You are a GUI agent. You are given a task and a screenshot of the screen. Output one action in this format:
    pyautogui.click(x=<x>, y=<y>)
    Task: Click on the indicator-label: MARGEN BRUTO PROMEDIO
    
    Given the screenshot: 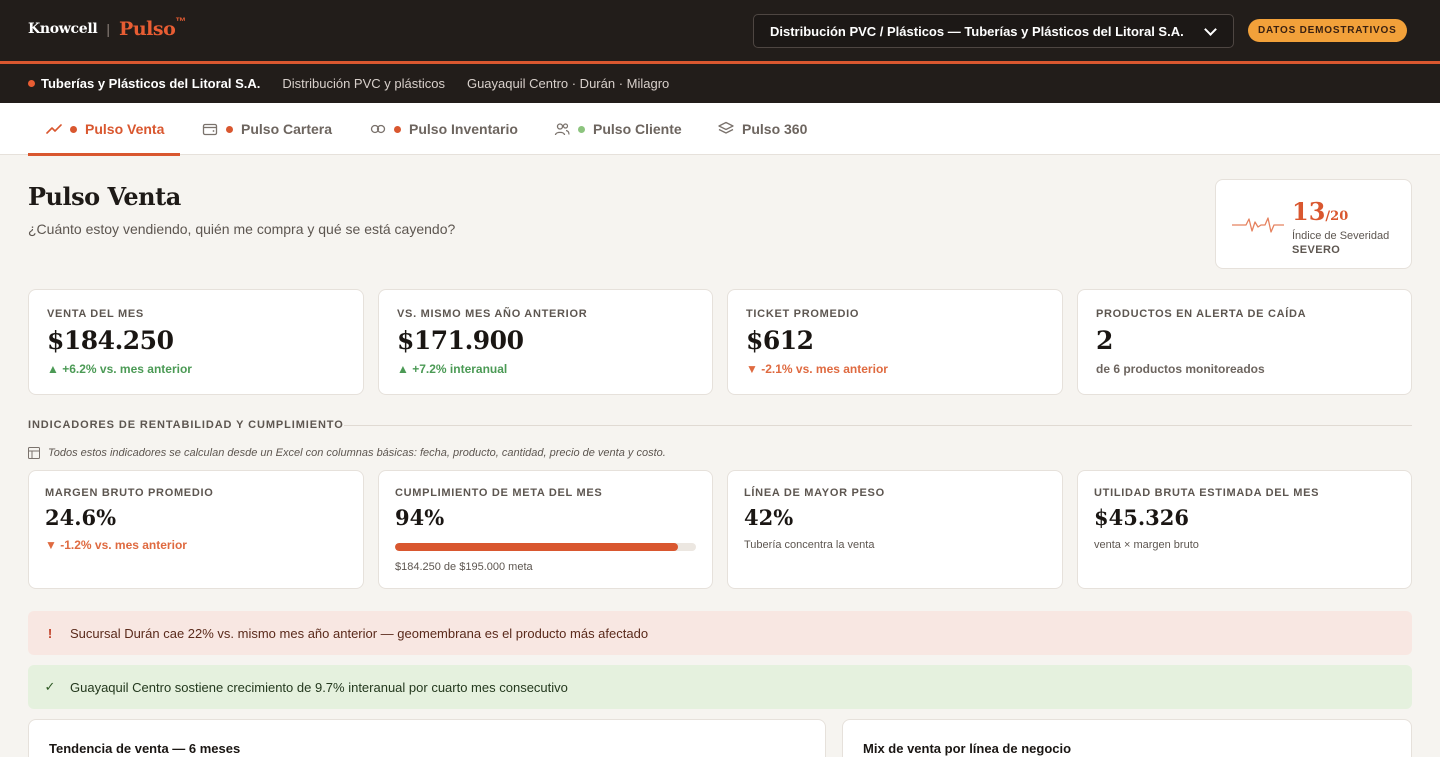 What is the action you would take?
    pyautogui.click(x=129, y=493)
    